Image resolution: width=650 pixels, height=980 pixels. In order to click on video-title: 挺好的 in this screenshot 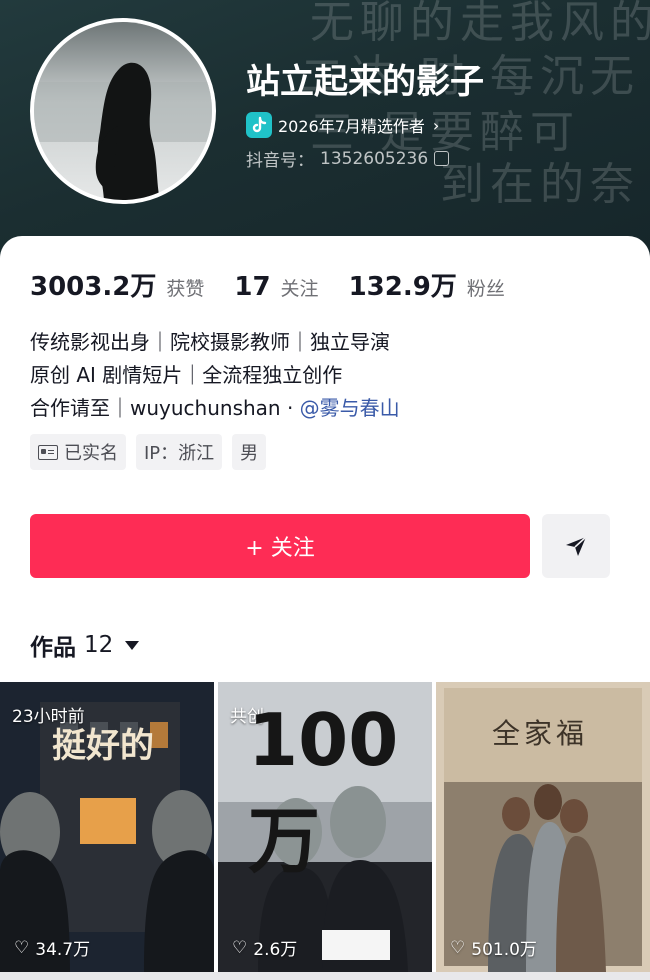, I will do `click(103, 746)`.